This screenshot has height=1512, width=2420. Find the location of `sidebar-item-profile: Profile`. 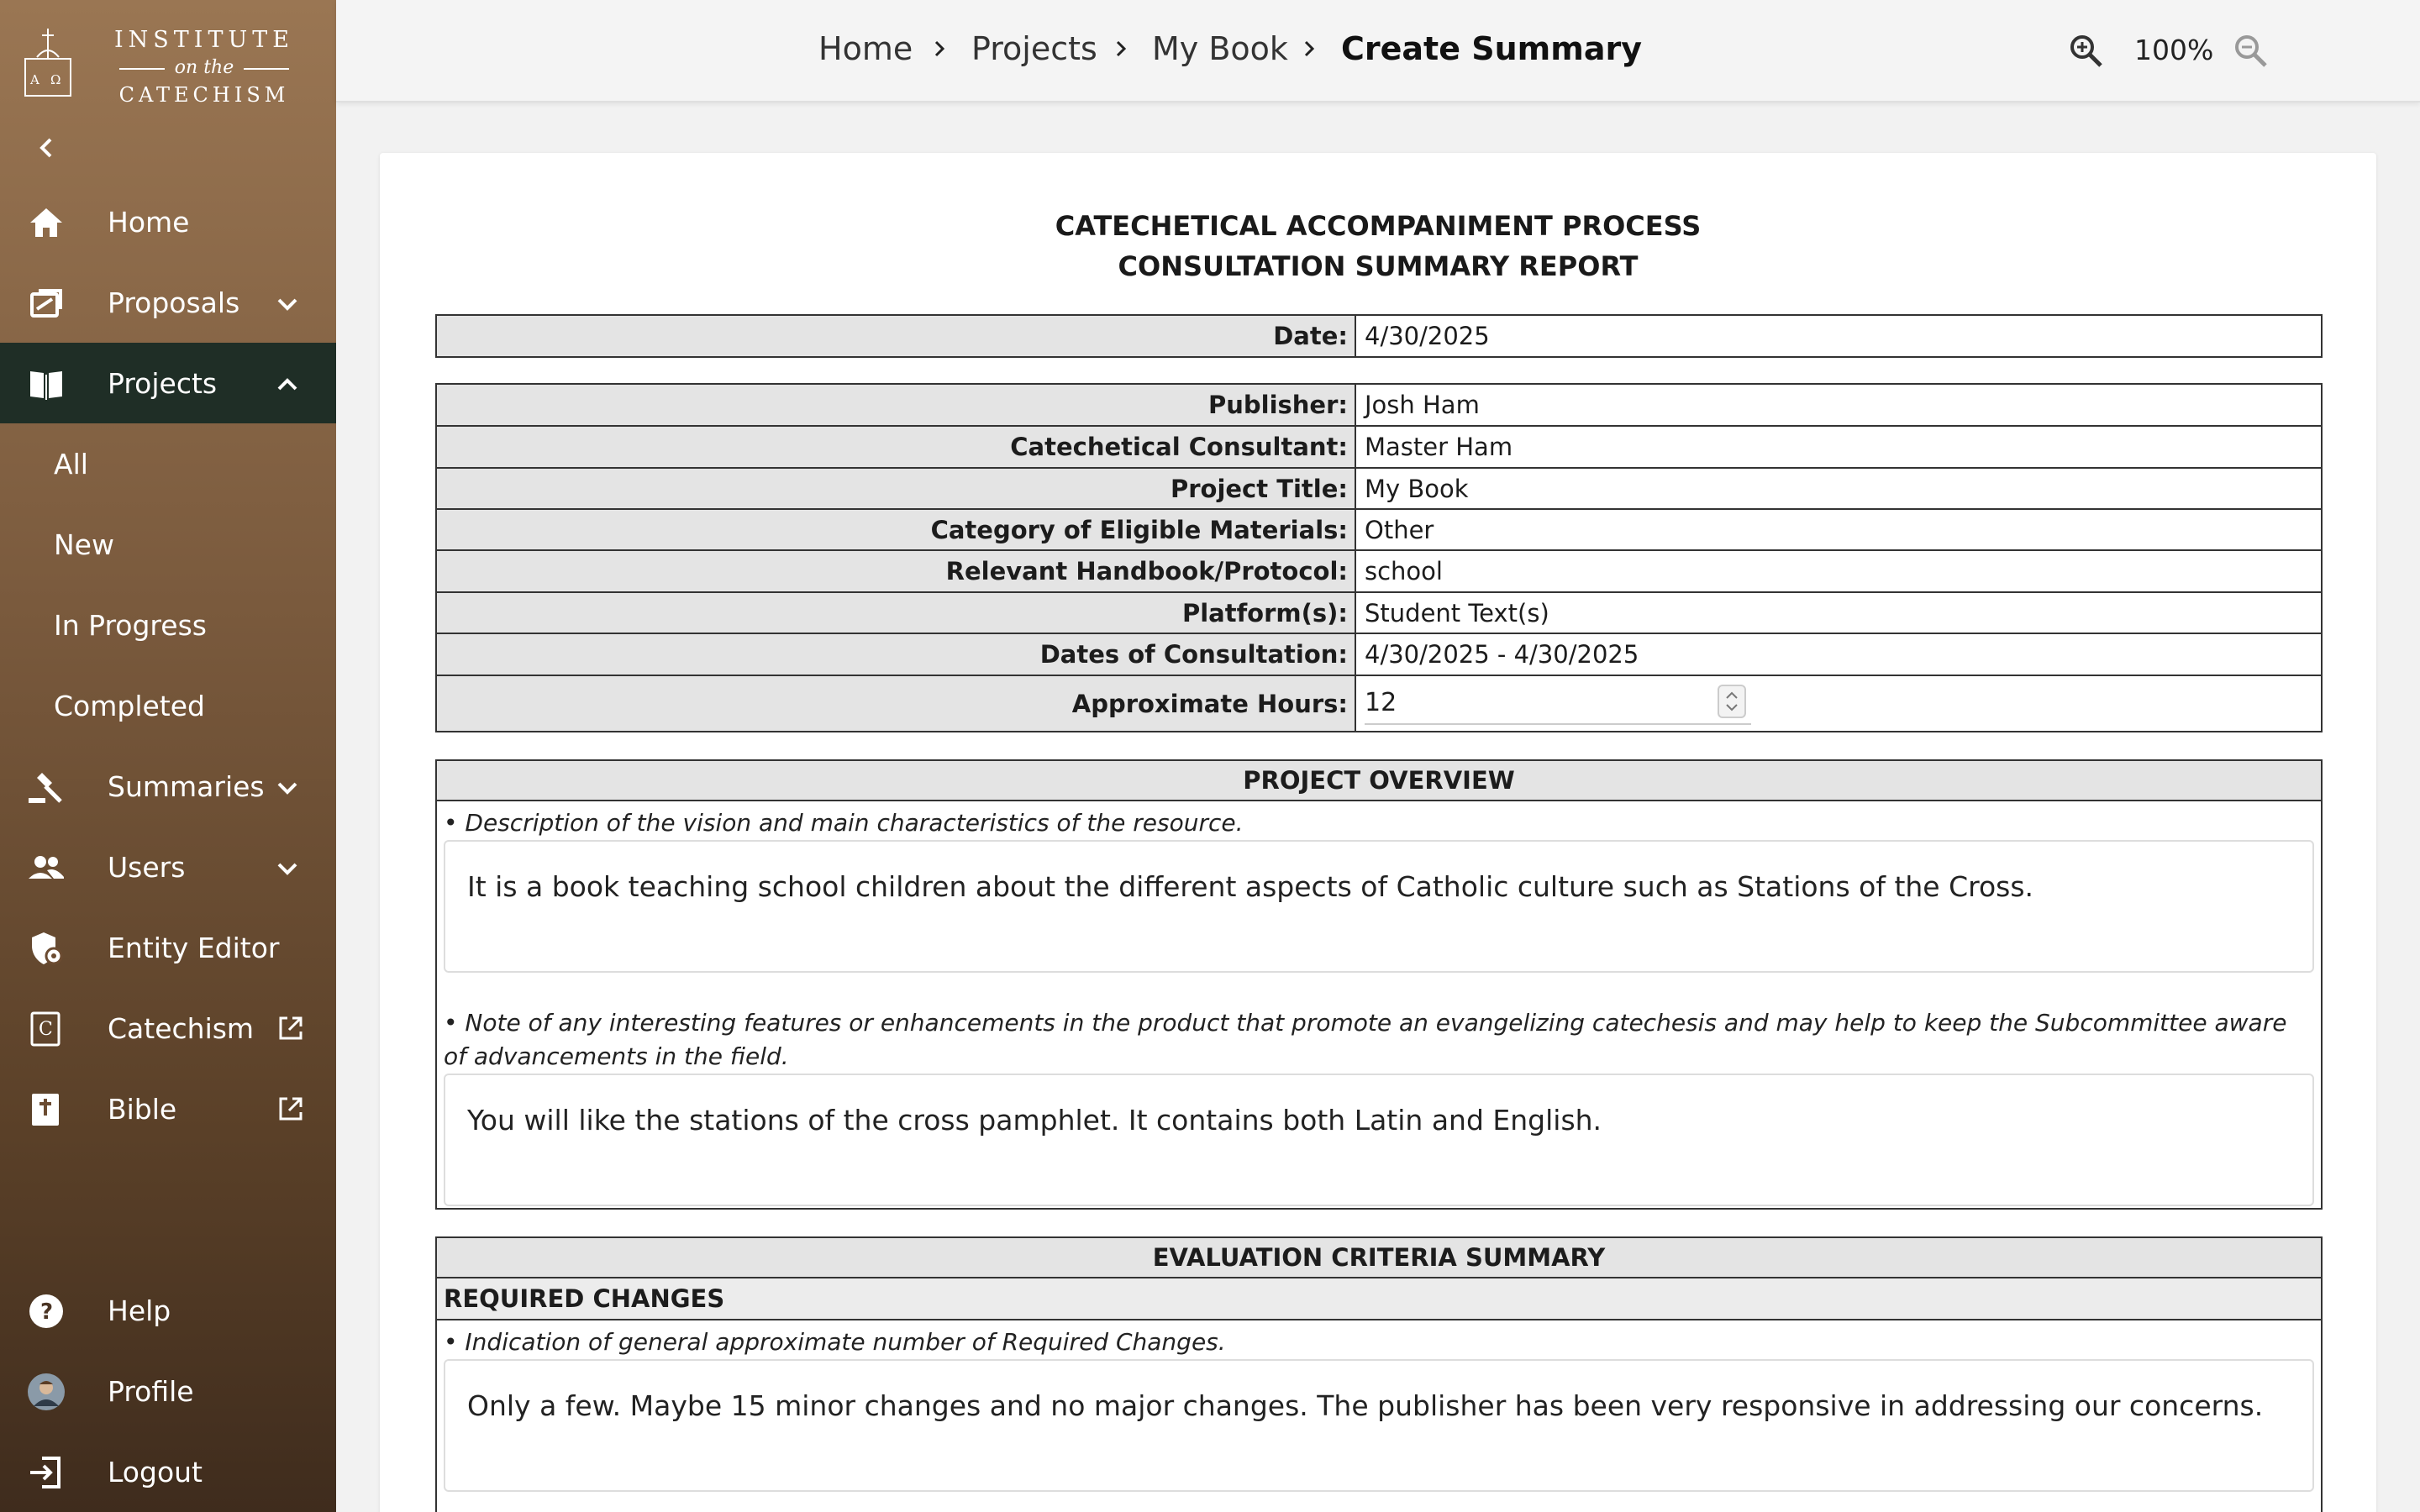

sidebar-item-profile: Profile is located at coordinates (168, 1391).